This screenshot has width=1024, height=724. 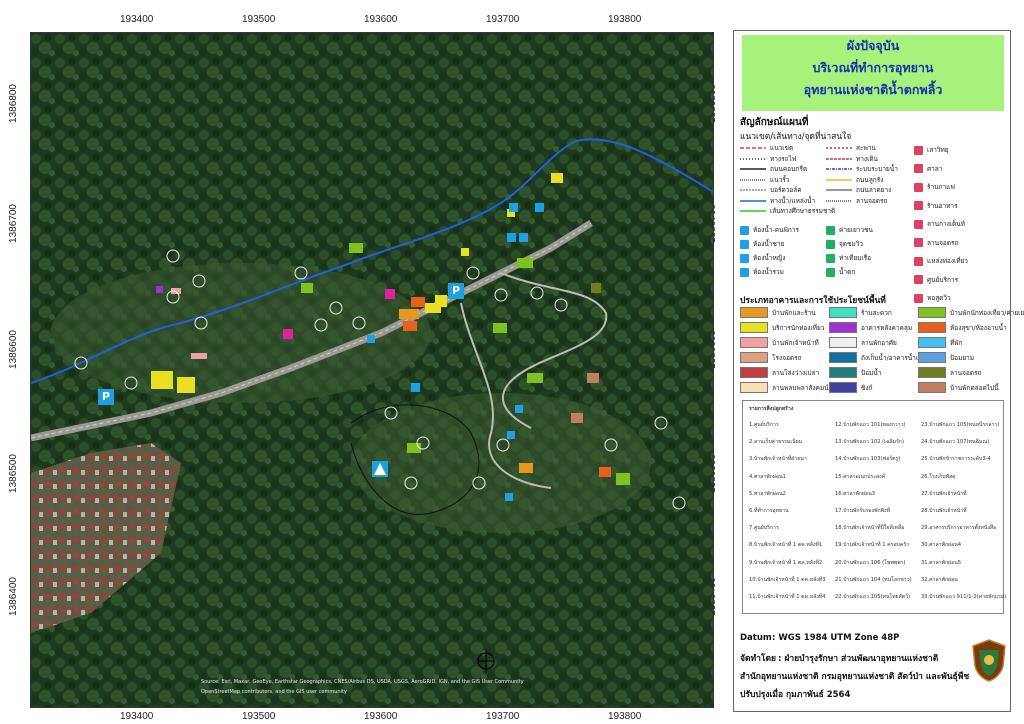 What do you see at coordinates (769, 244) in the screenshot?
I see `legend-poi-label: ห้องน้ำชาย` at bounding box center [769, 244].